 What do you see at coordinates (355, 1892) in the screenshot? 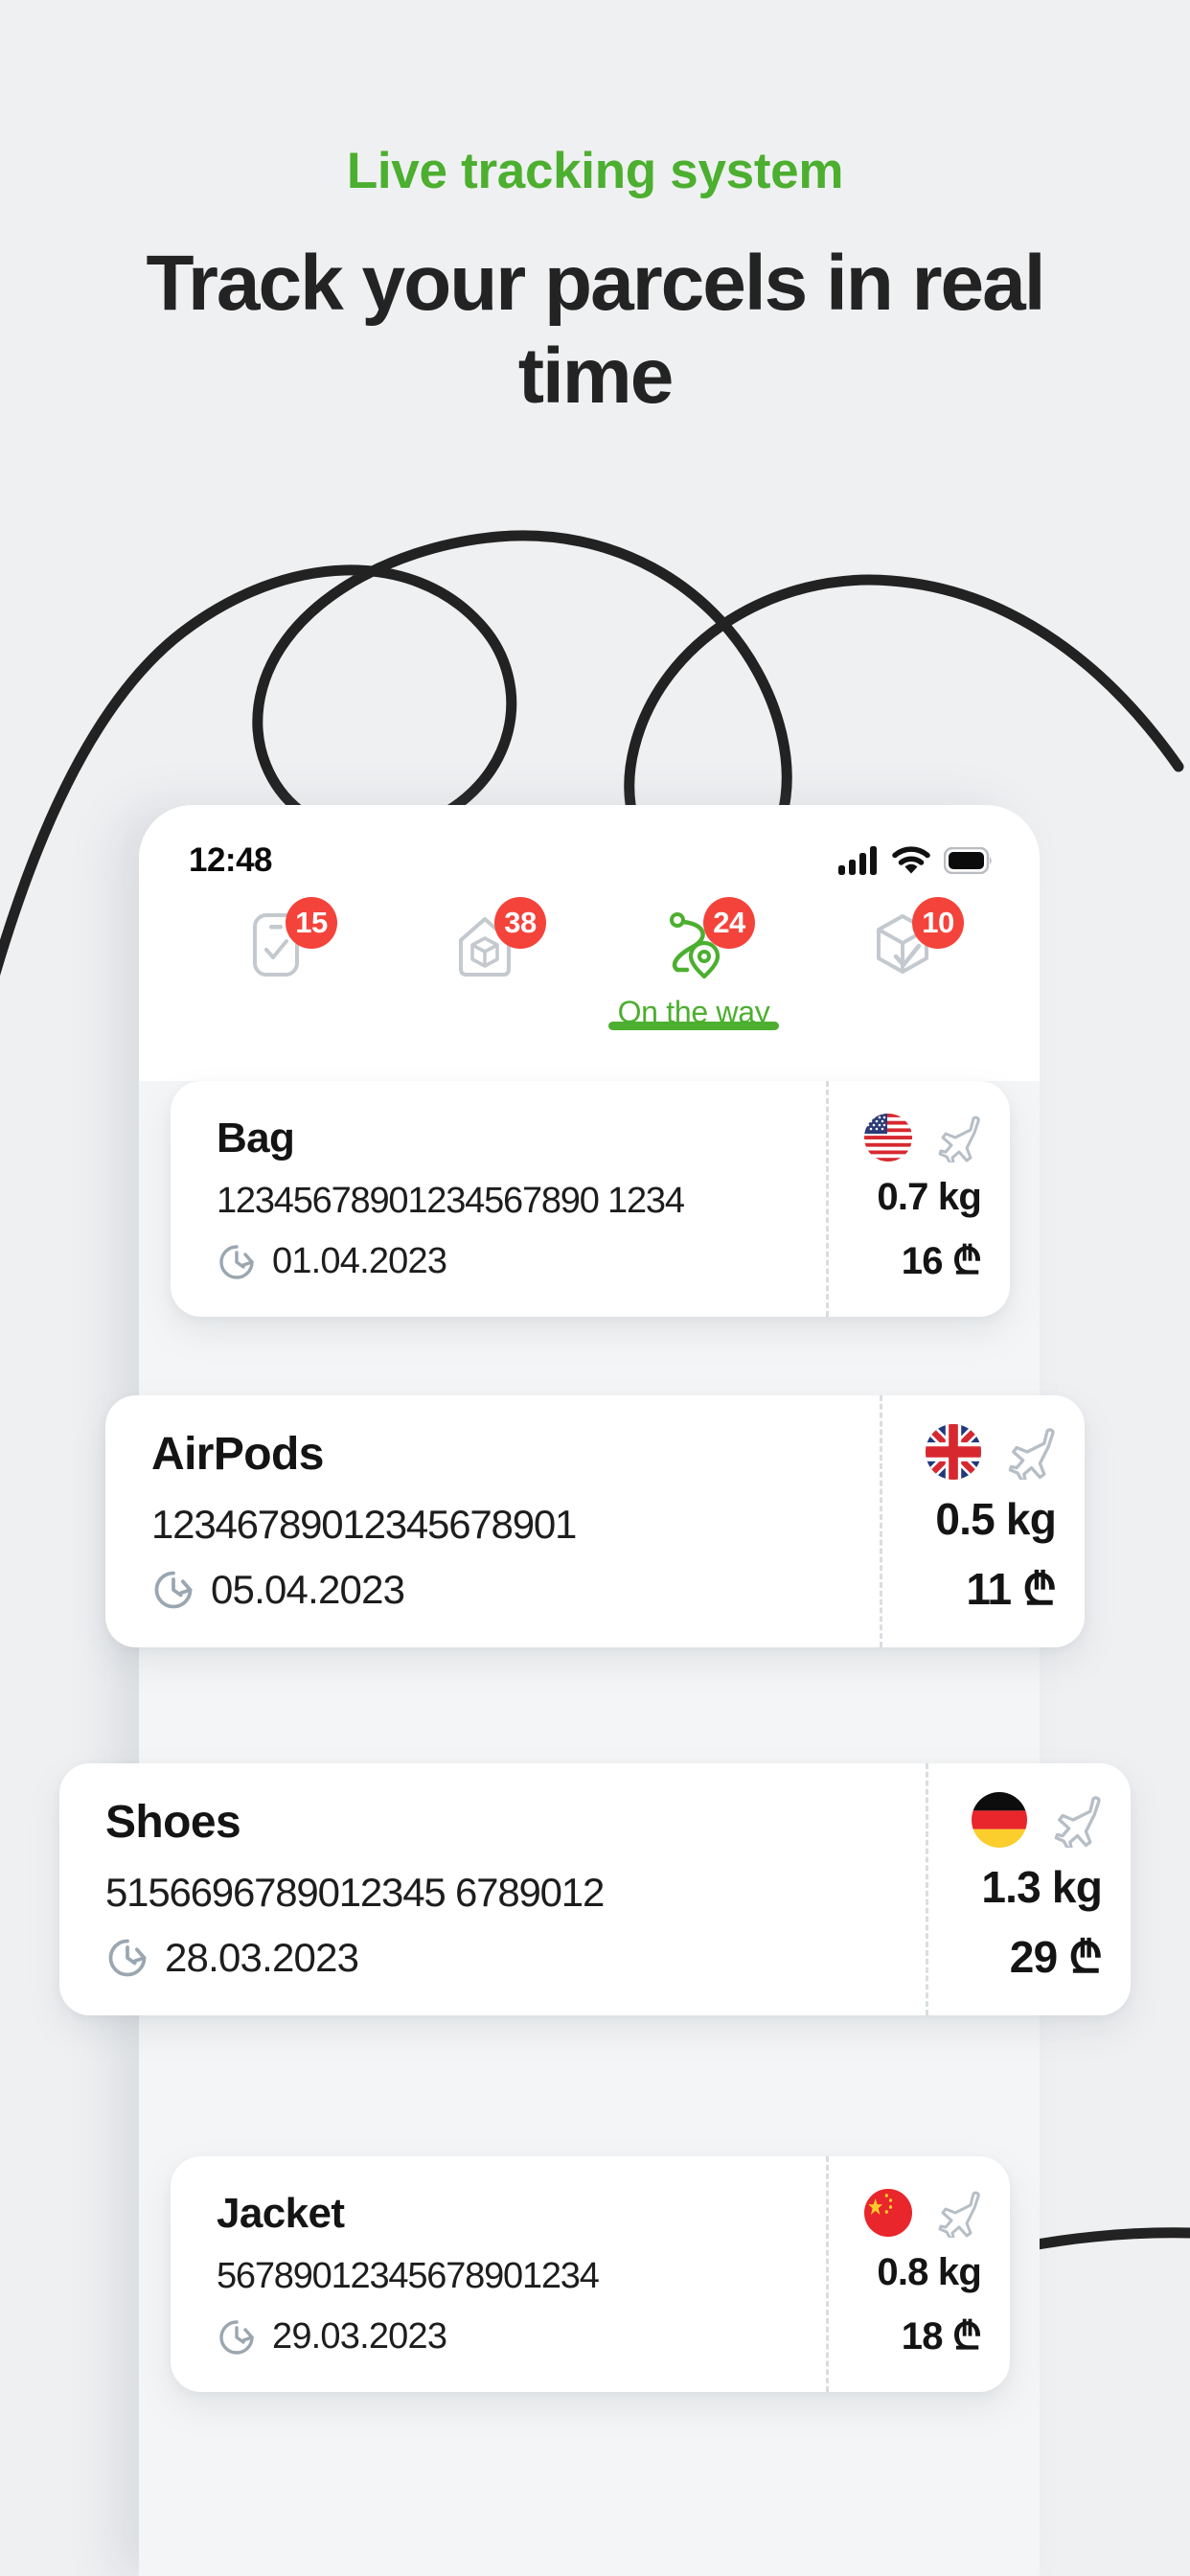
I see `parcel-tracking-number: 5156696789012345 6789012` at bounding box center [355, 1892].